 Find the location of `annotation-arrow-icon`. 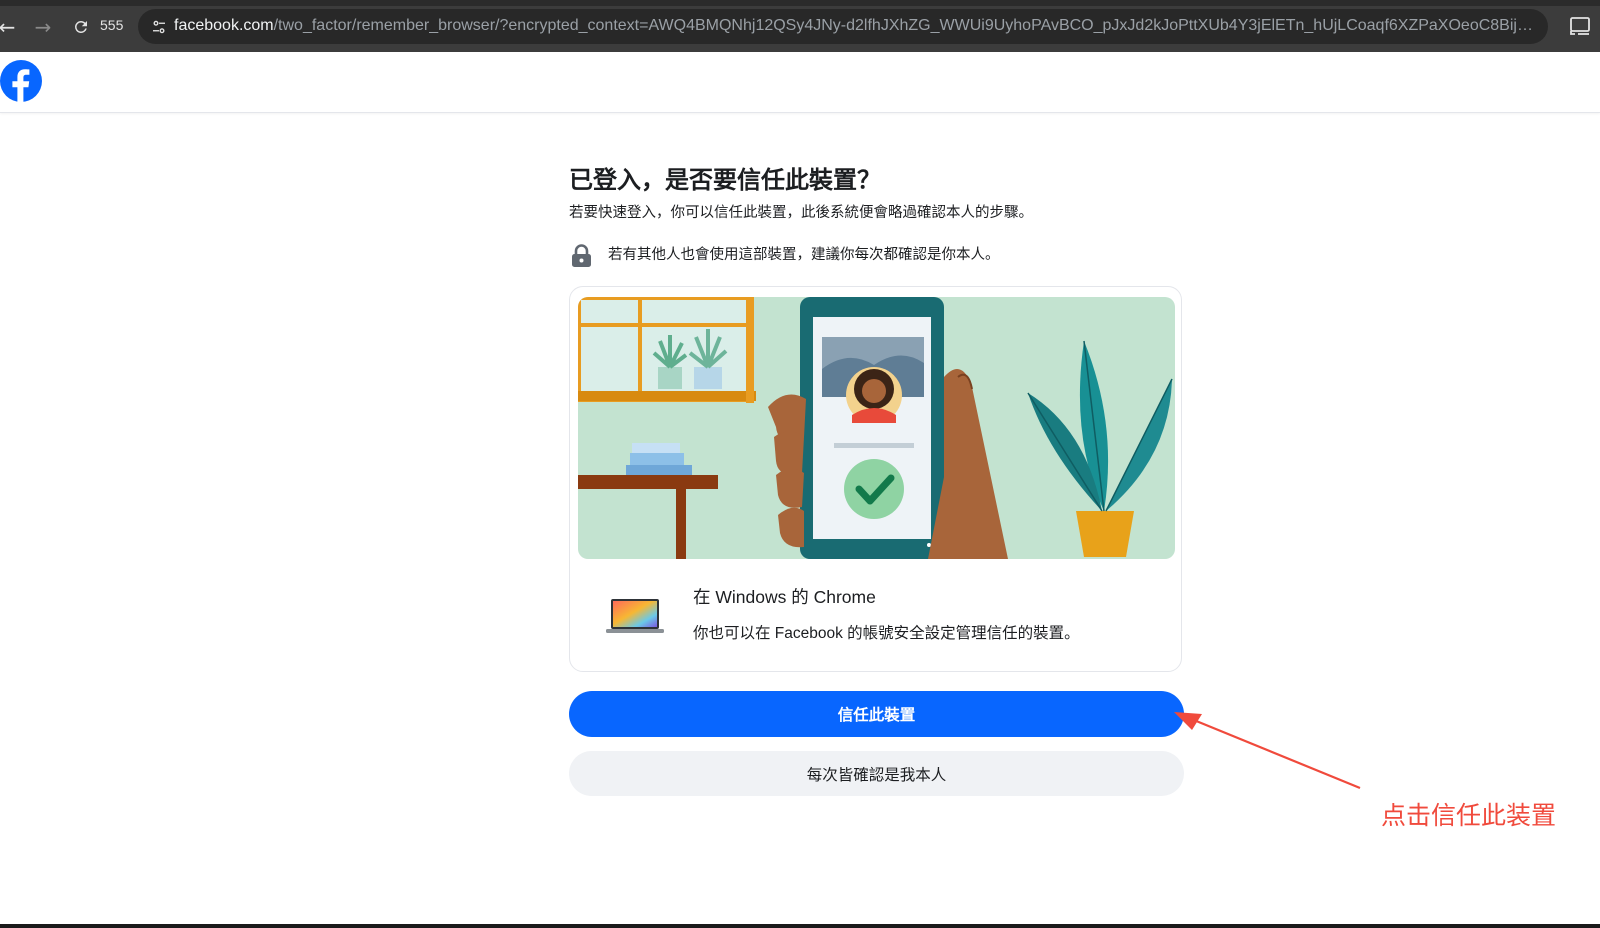

annotation-arrow-icon is located at coordinates (1267, 751).